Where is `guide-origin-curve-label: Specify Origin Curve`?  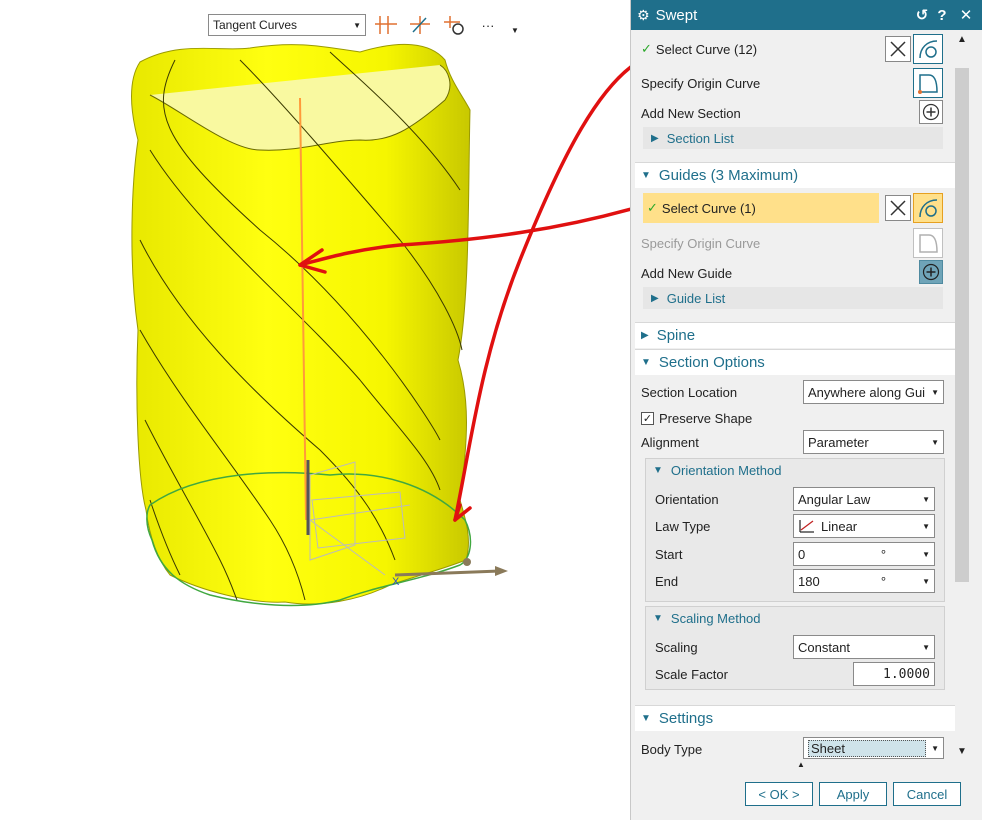
guide-origin-curve-label: Specify Origin Curve is located at coordinates (701, 243).